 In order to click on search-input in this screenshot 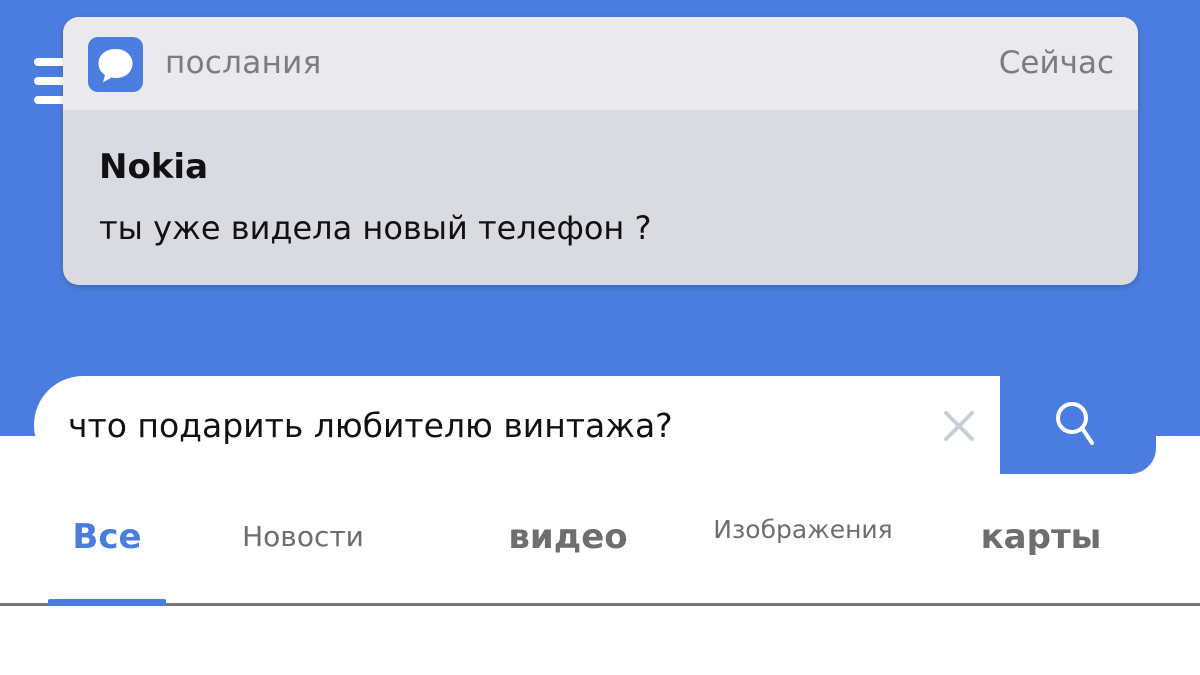, I will do `click(498, 425)`.